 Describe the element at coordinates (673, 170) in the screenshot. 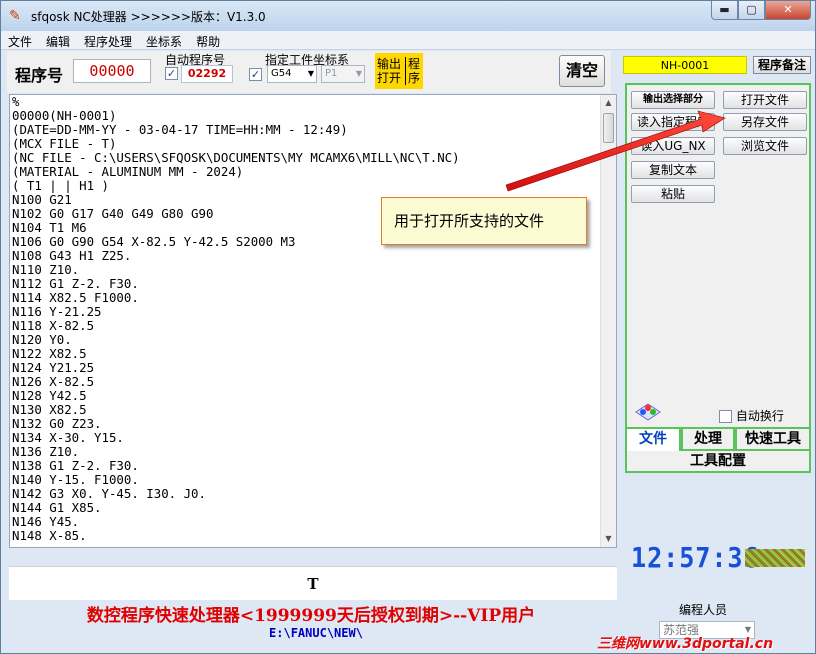

I see `copy-text-button: 复制文本` at that location.